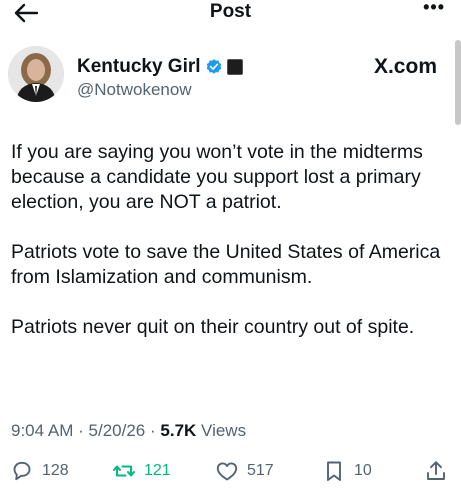 The width and height of the screenshot is (461, 500). I want to click on scrollbar, so click(458, 82).